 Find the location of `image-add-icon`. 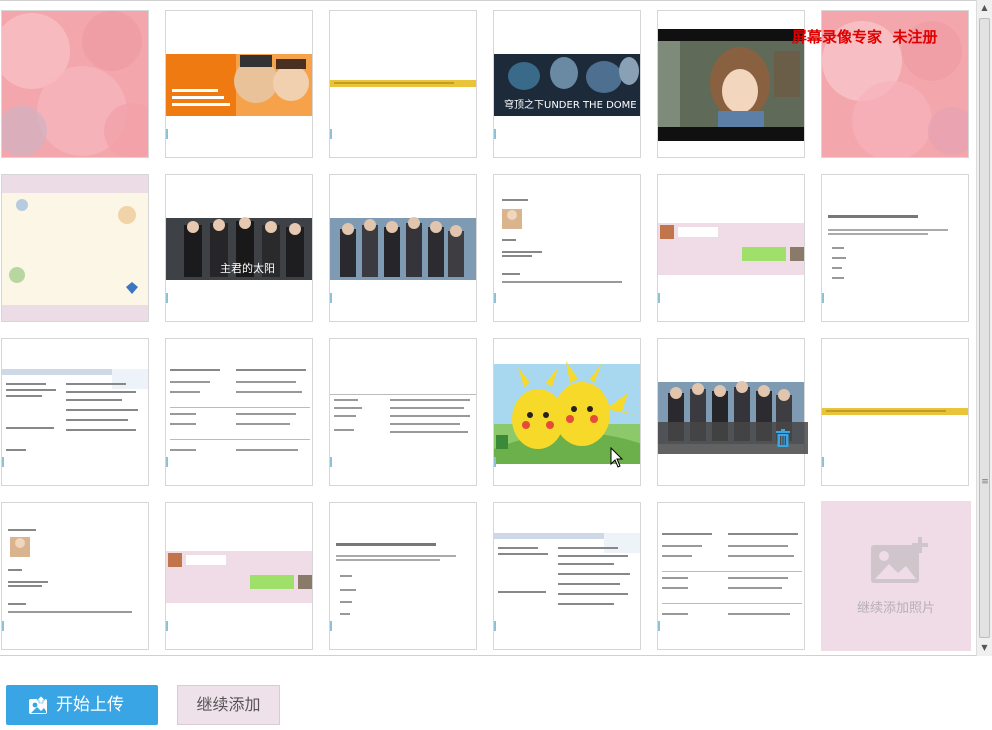

image-add-icon is located at coordinates (899, 560).